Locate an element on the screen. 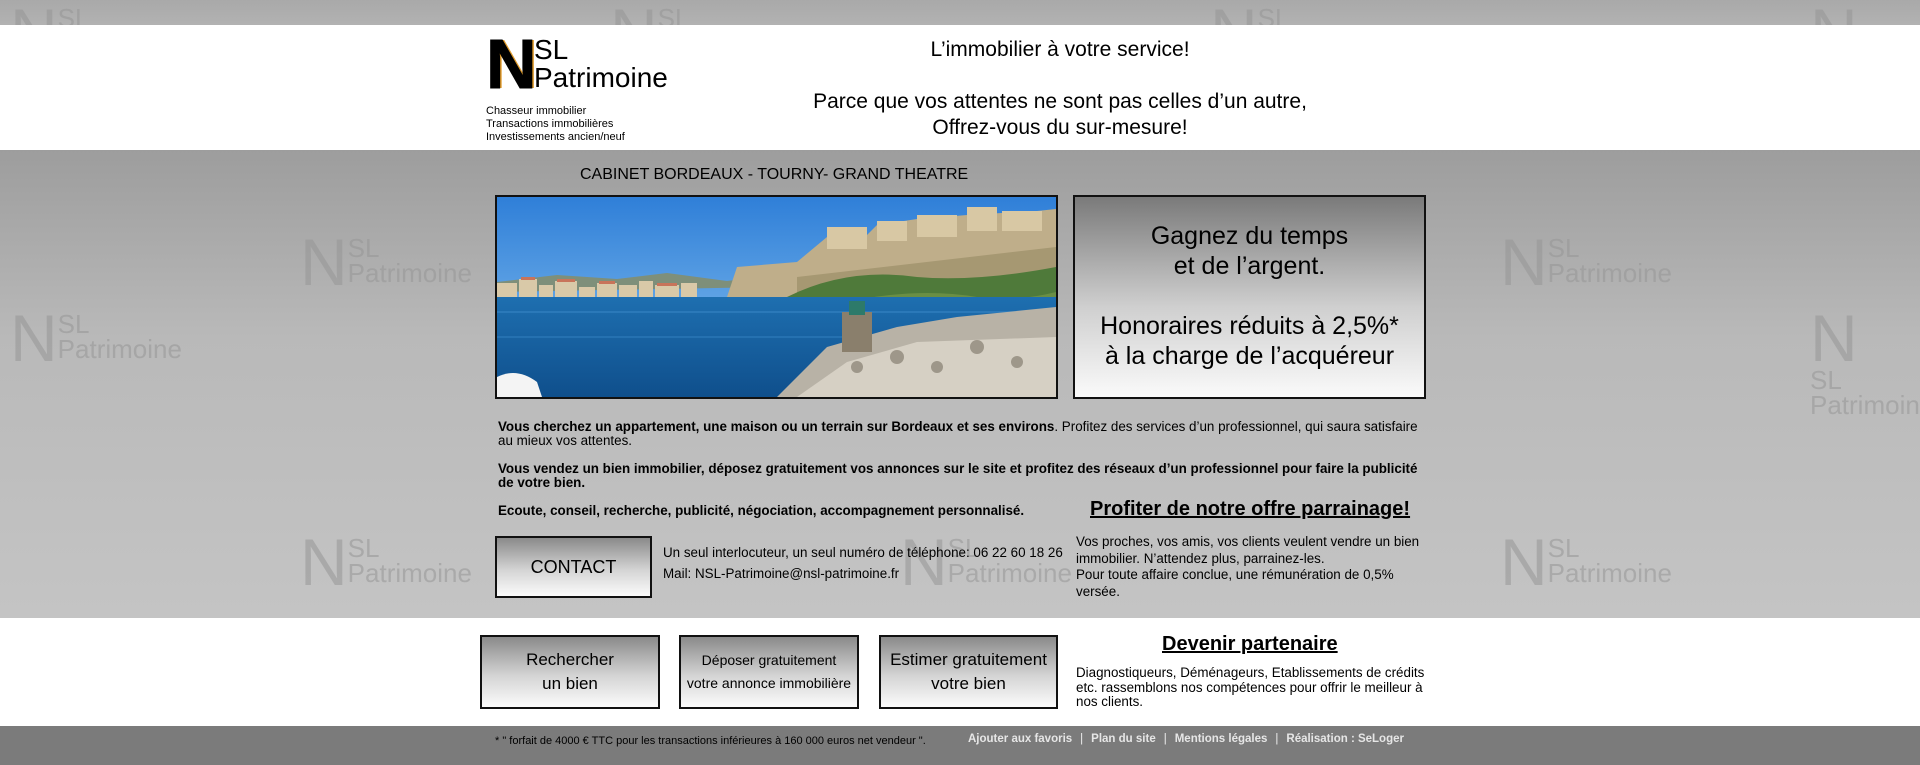 This screenshot has width=1920, height=765. promo-line: à la charge de l’acquéreur is located at coordinates (1249, 356).